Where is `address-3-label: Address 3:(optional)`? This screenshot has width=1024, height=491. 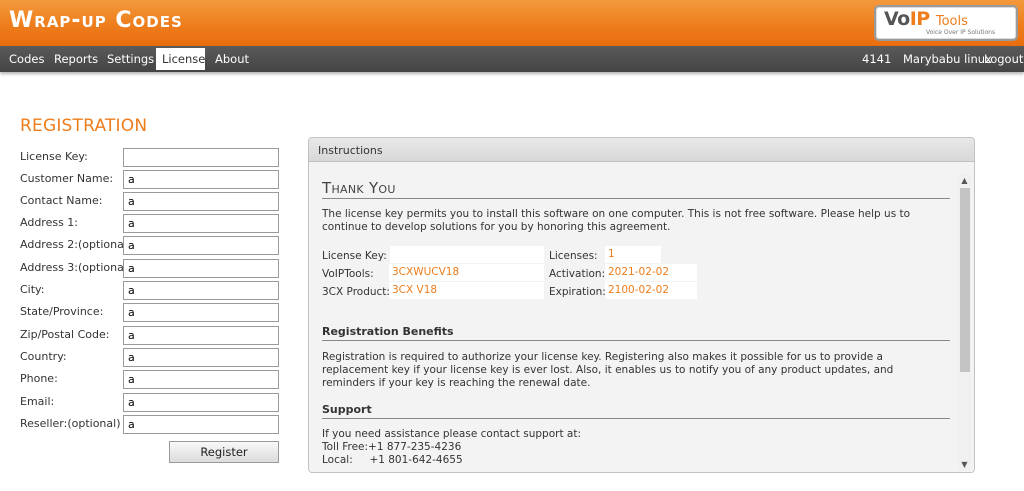
address-3-label: Address 3:(optional) is located at coordinates (76, 267).